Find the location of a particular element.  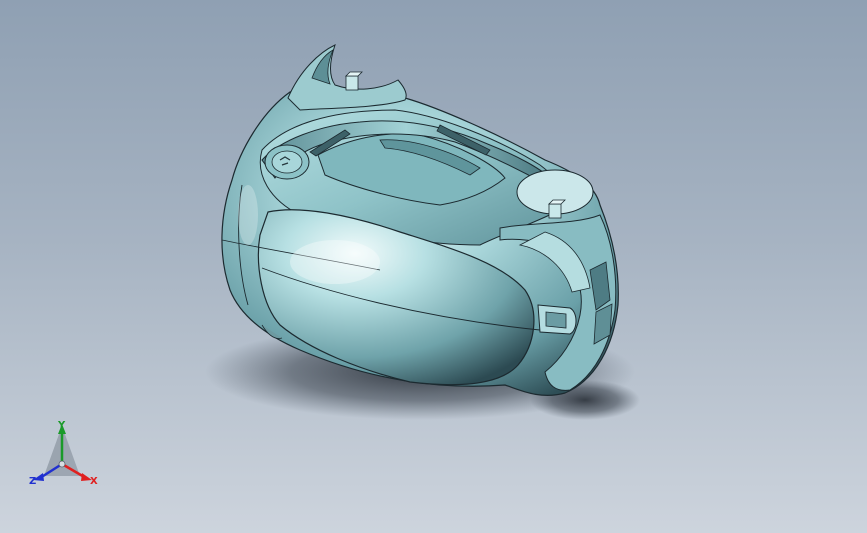

orientation-triad: Y X Z is located at coordinates (67, 458).